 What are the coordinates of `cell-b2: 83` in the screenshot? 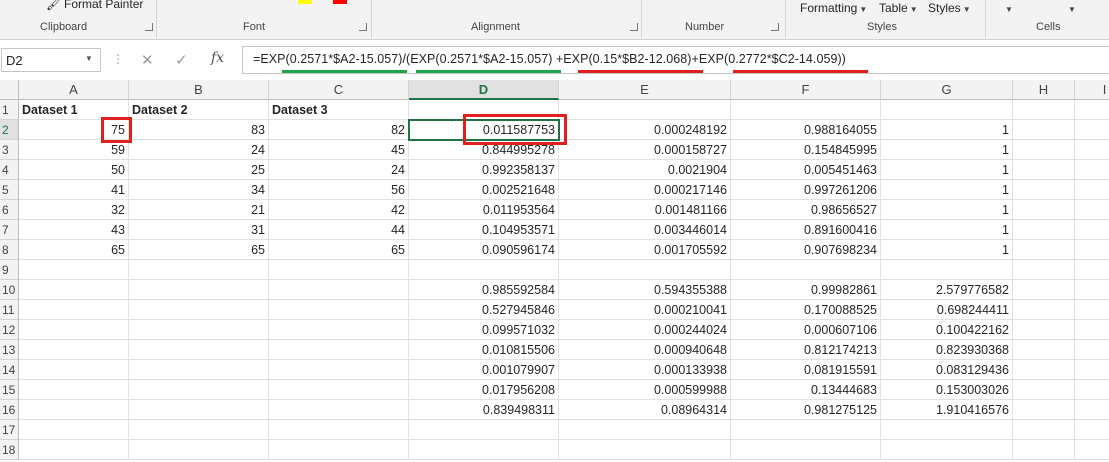 It's located at (199, 130).